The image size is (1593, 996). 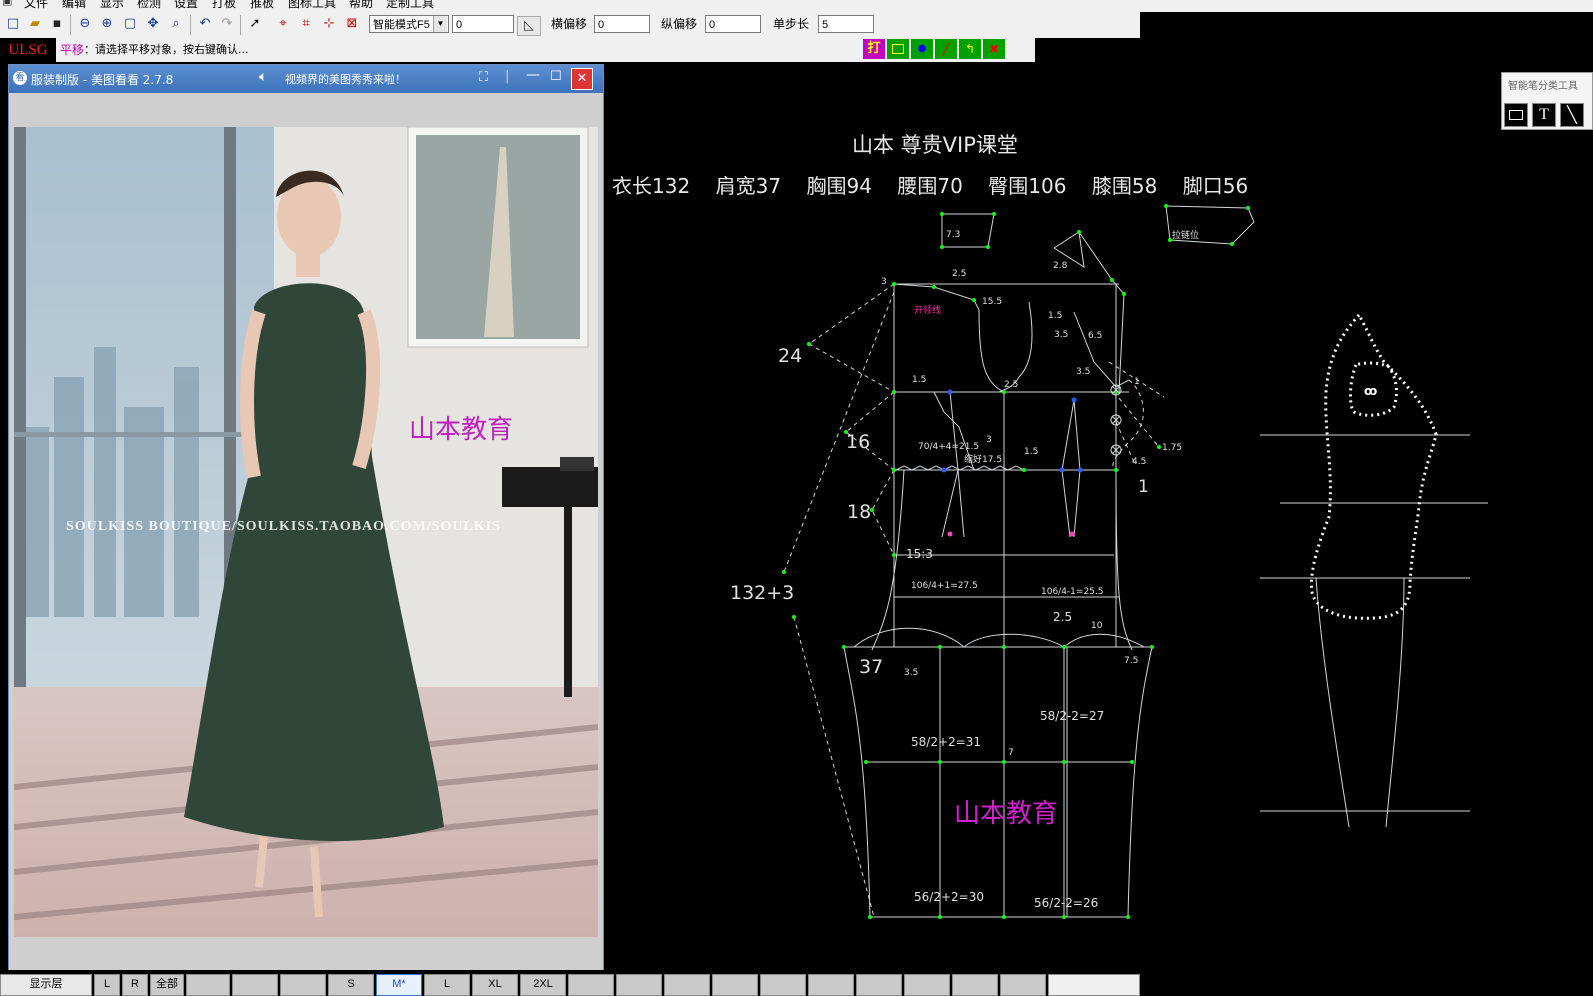 I want to click on app-logo: ULSG, so click(x=28, y=50).